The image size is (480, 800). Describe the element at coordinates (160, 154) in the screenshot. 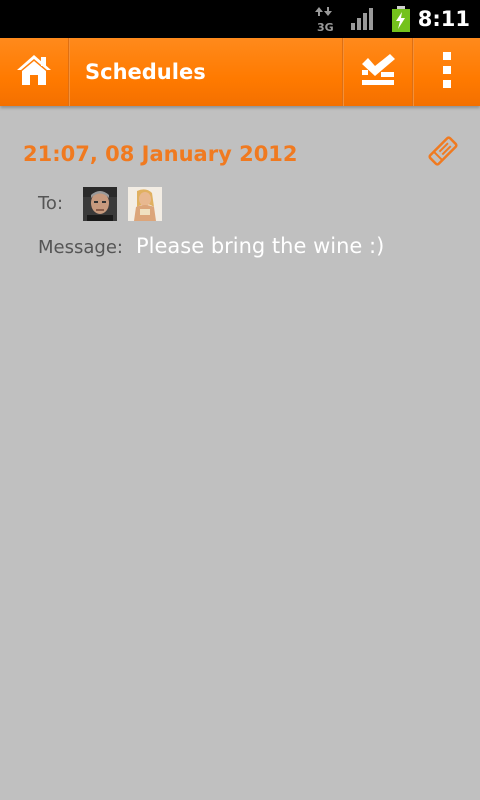

I see `schedule-datetime: 21:07, 08 January 2012` at that location.